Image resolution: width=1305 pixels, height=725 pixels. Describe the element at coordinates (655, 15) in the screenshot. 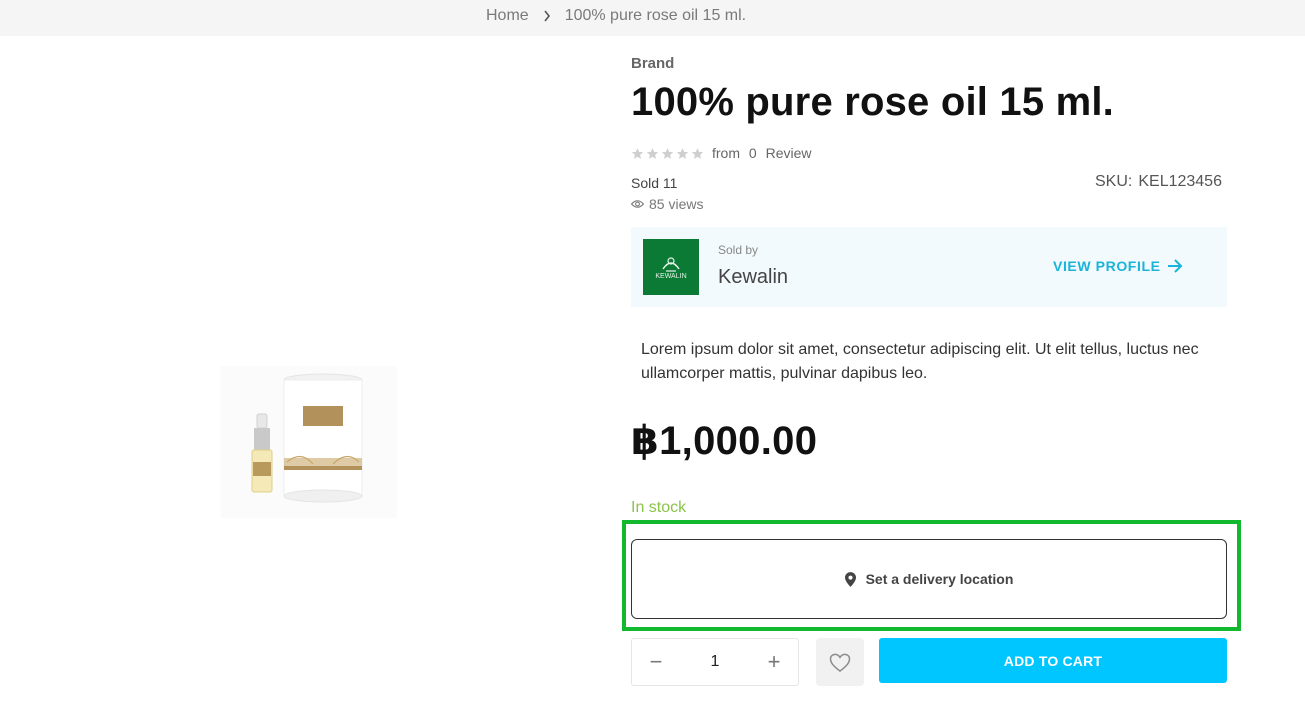

I see `breadcrumb-current: 100% pure rose oil 15 ml.` at that location.